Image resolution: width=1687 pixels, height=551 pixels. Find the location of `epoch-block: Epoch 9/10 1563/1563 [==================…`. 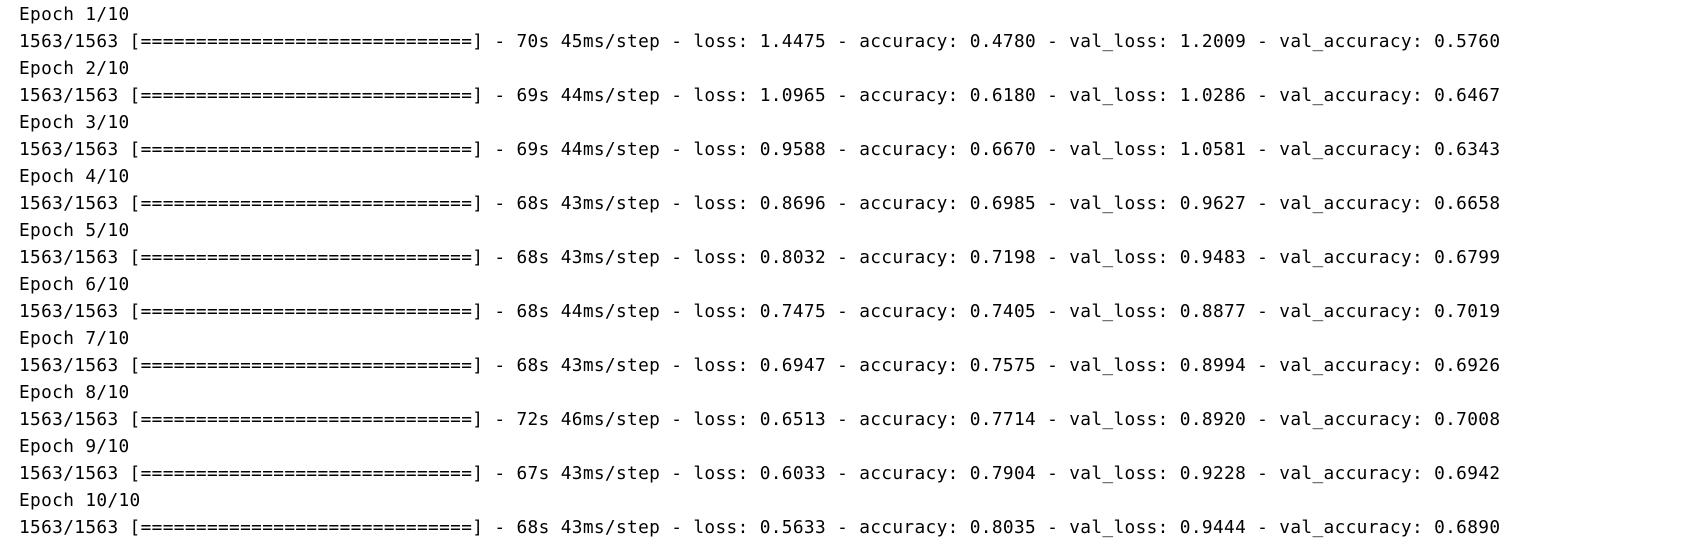

epoch-block: Epoch 9/10 1563/1563 [==================… is located at coordinates (853, 460).